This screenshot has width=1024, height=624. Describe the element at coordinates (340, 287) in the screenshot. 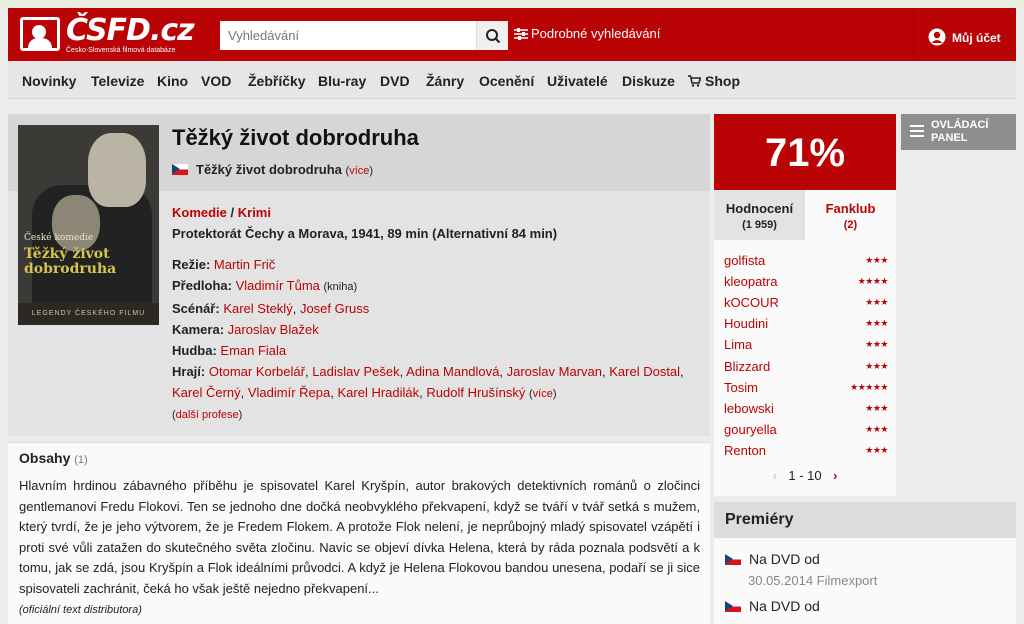

I see `source-note: (kniha)` at that location.